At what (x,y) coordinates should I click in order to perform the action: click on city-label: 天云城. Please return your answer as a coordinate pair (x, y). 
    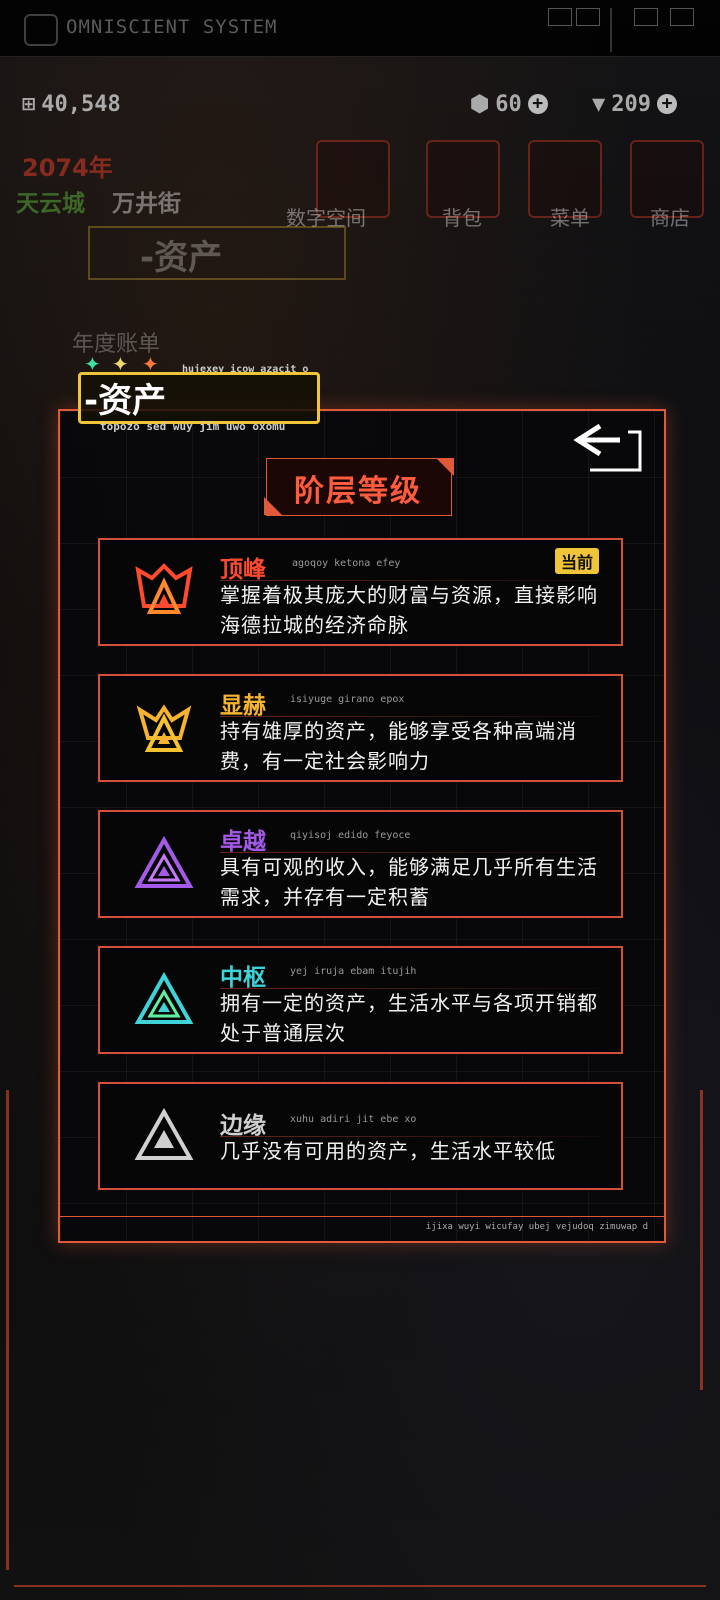
    Looking at the image, I should click on (50, 204).